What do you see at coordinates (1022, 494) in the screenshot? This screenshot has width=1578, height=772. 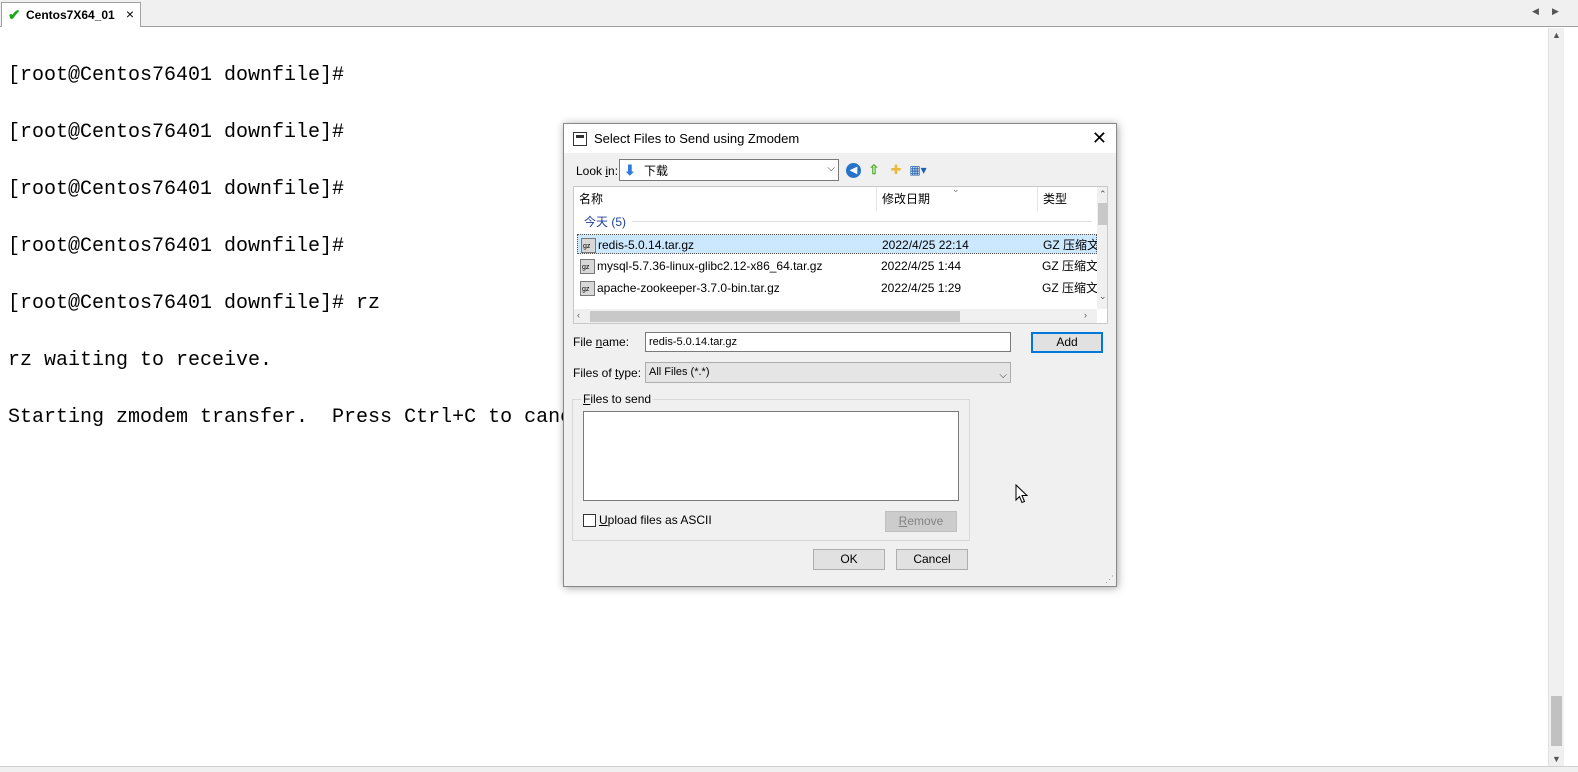 I see `mouse-pointer-icon` at bounding box center [1022, 494].